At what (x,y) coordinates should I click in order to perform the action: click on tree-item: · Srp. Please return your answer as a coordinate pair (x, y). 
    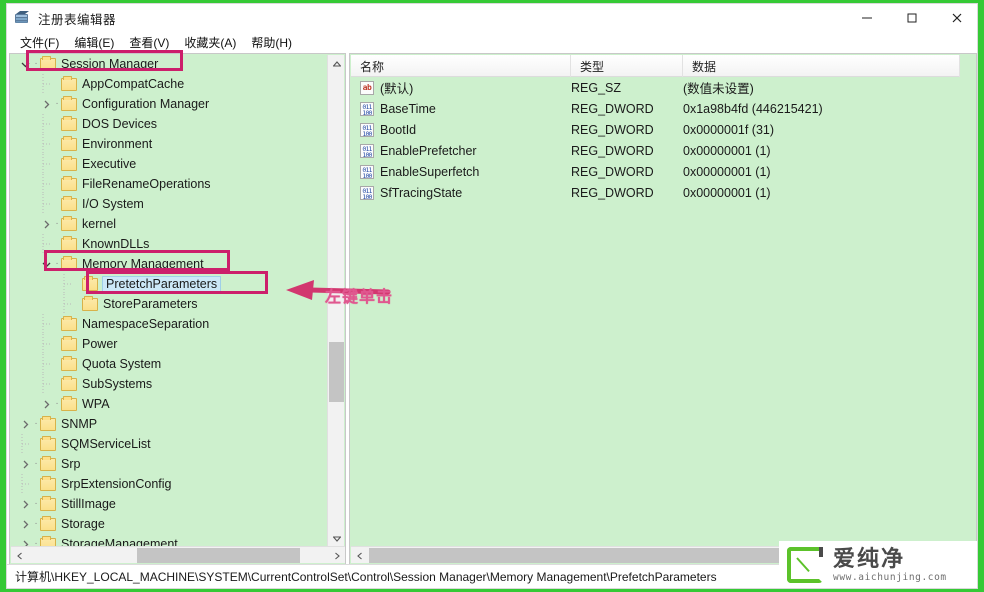
    Looking at the image, I should click on (168, 464).